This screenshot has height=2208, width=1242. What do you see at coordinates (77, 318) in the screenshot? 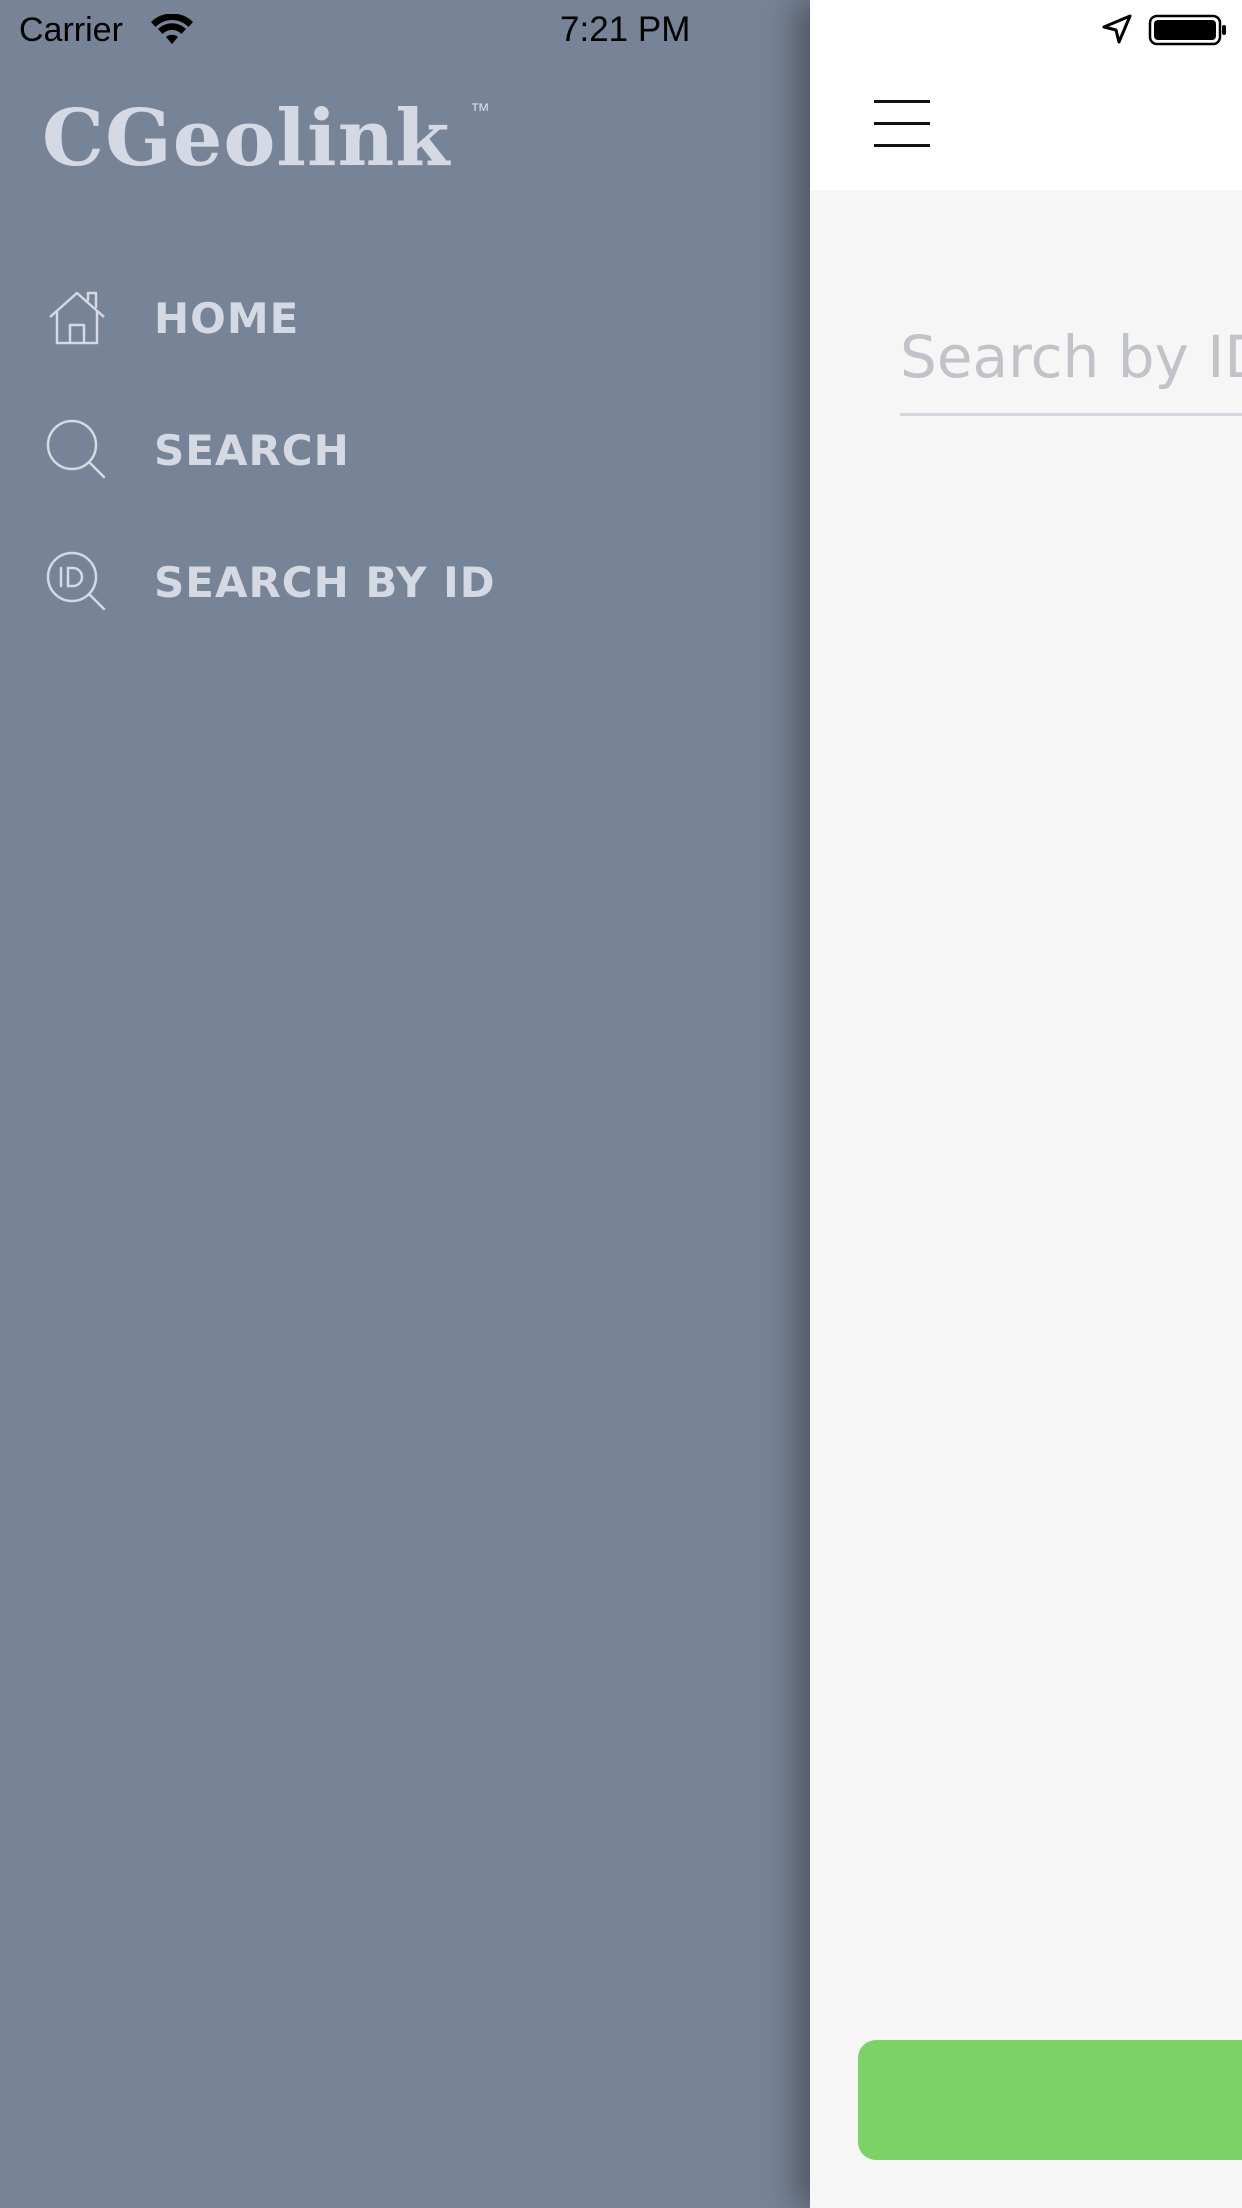
I see `home-icon` at bounding box center [77, 318].